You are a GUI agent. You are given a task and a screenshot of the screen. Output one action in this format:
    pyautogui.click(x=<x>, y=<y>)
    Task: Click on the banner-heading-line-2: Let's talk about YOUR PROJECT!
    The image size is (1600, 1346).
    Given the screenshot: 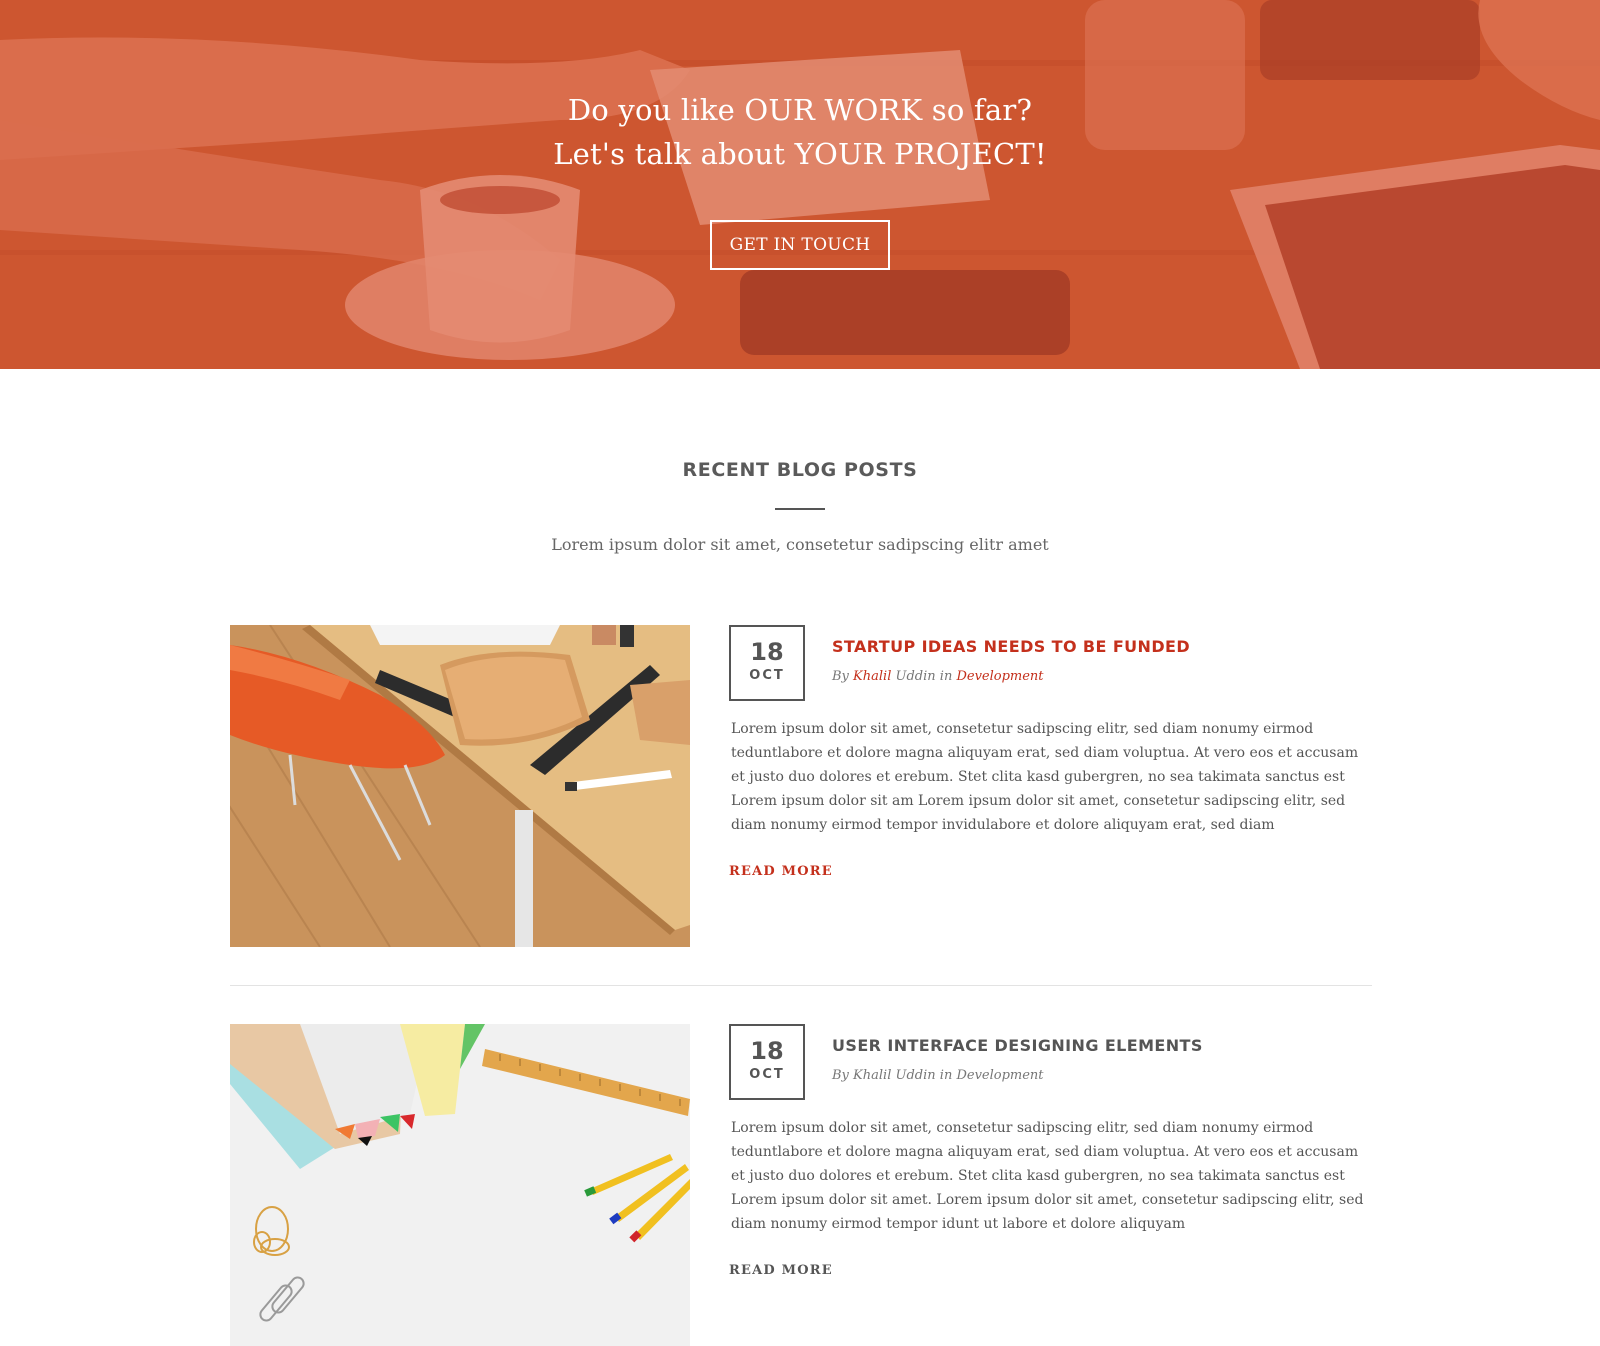 What is the action you would take?
    pyautogui.click(x=800, y=154)
    